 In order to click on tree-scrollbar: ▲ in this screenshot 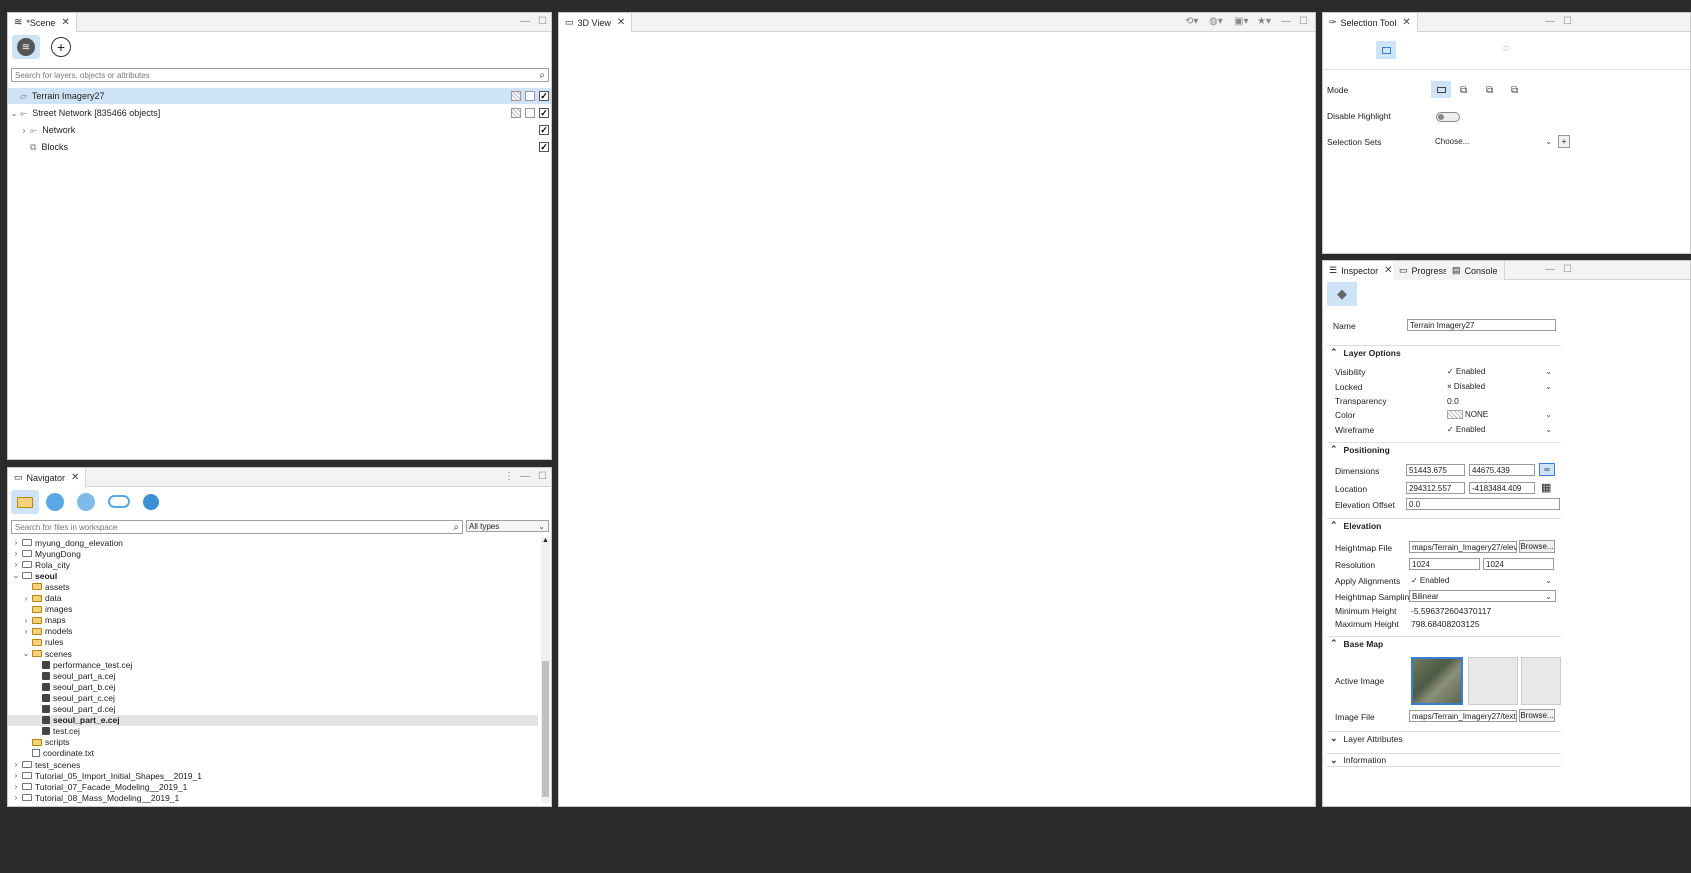, I will do `click(545, 670)`.